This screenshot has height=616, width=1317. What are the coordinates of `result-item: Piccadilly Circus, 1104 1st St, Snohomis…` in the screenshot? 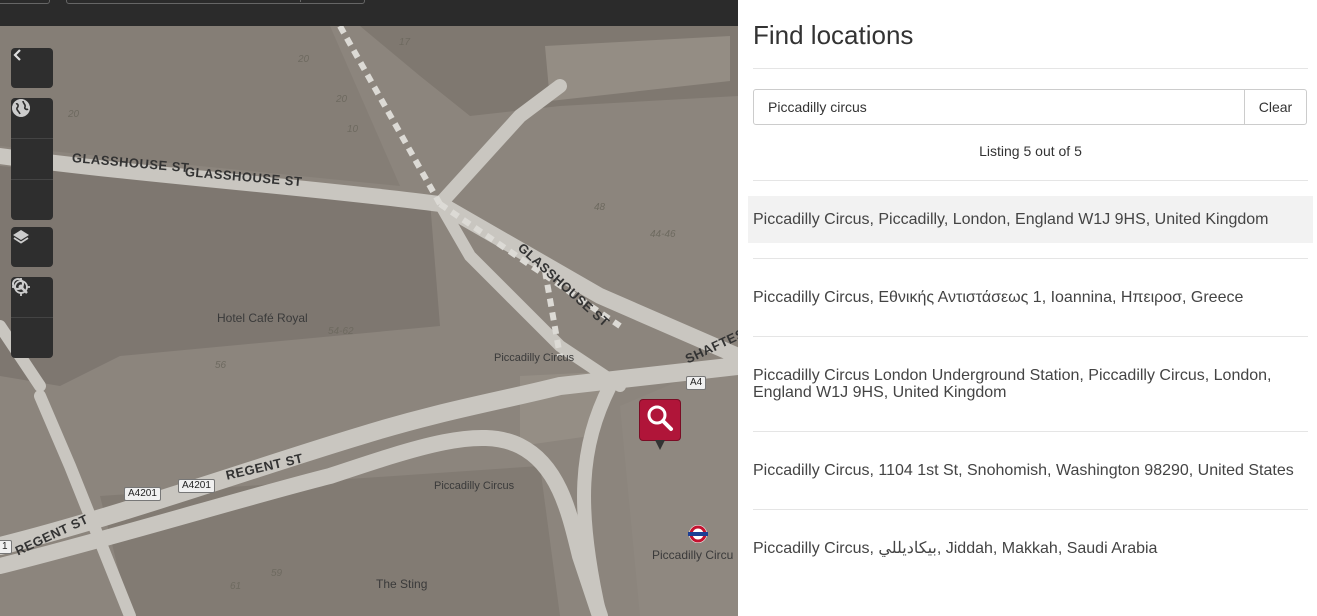 It's located at (1030, 470).